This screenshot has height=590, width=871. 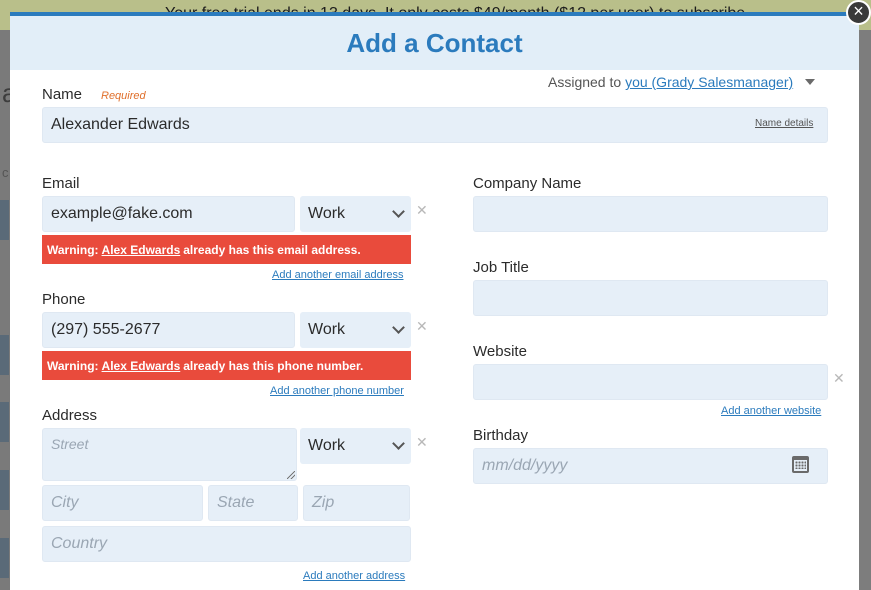 I want to click on job-title-input, so click(x=650, y=298).